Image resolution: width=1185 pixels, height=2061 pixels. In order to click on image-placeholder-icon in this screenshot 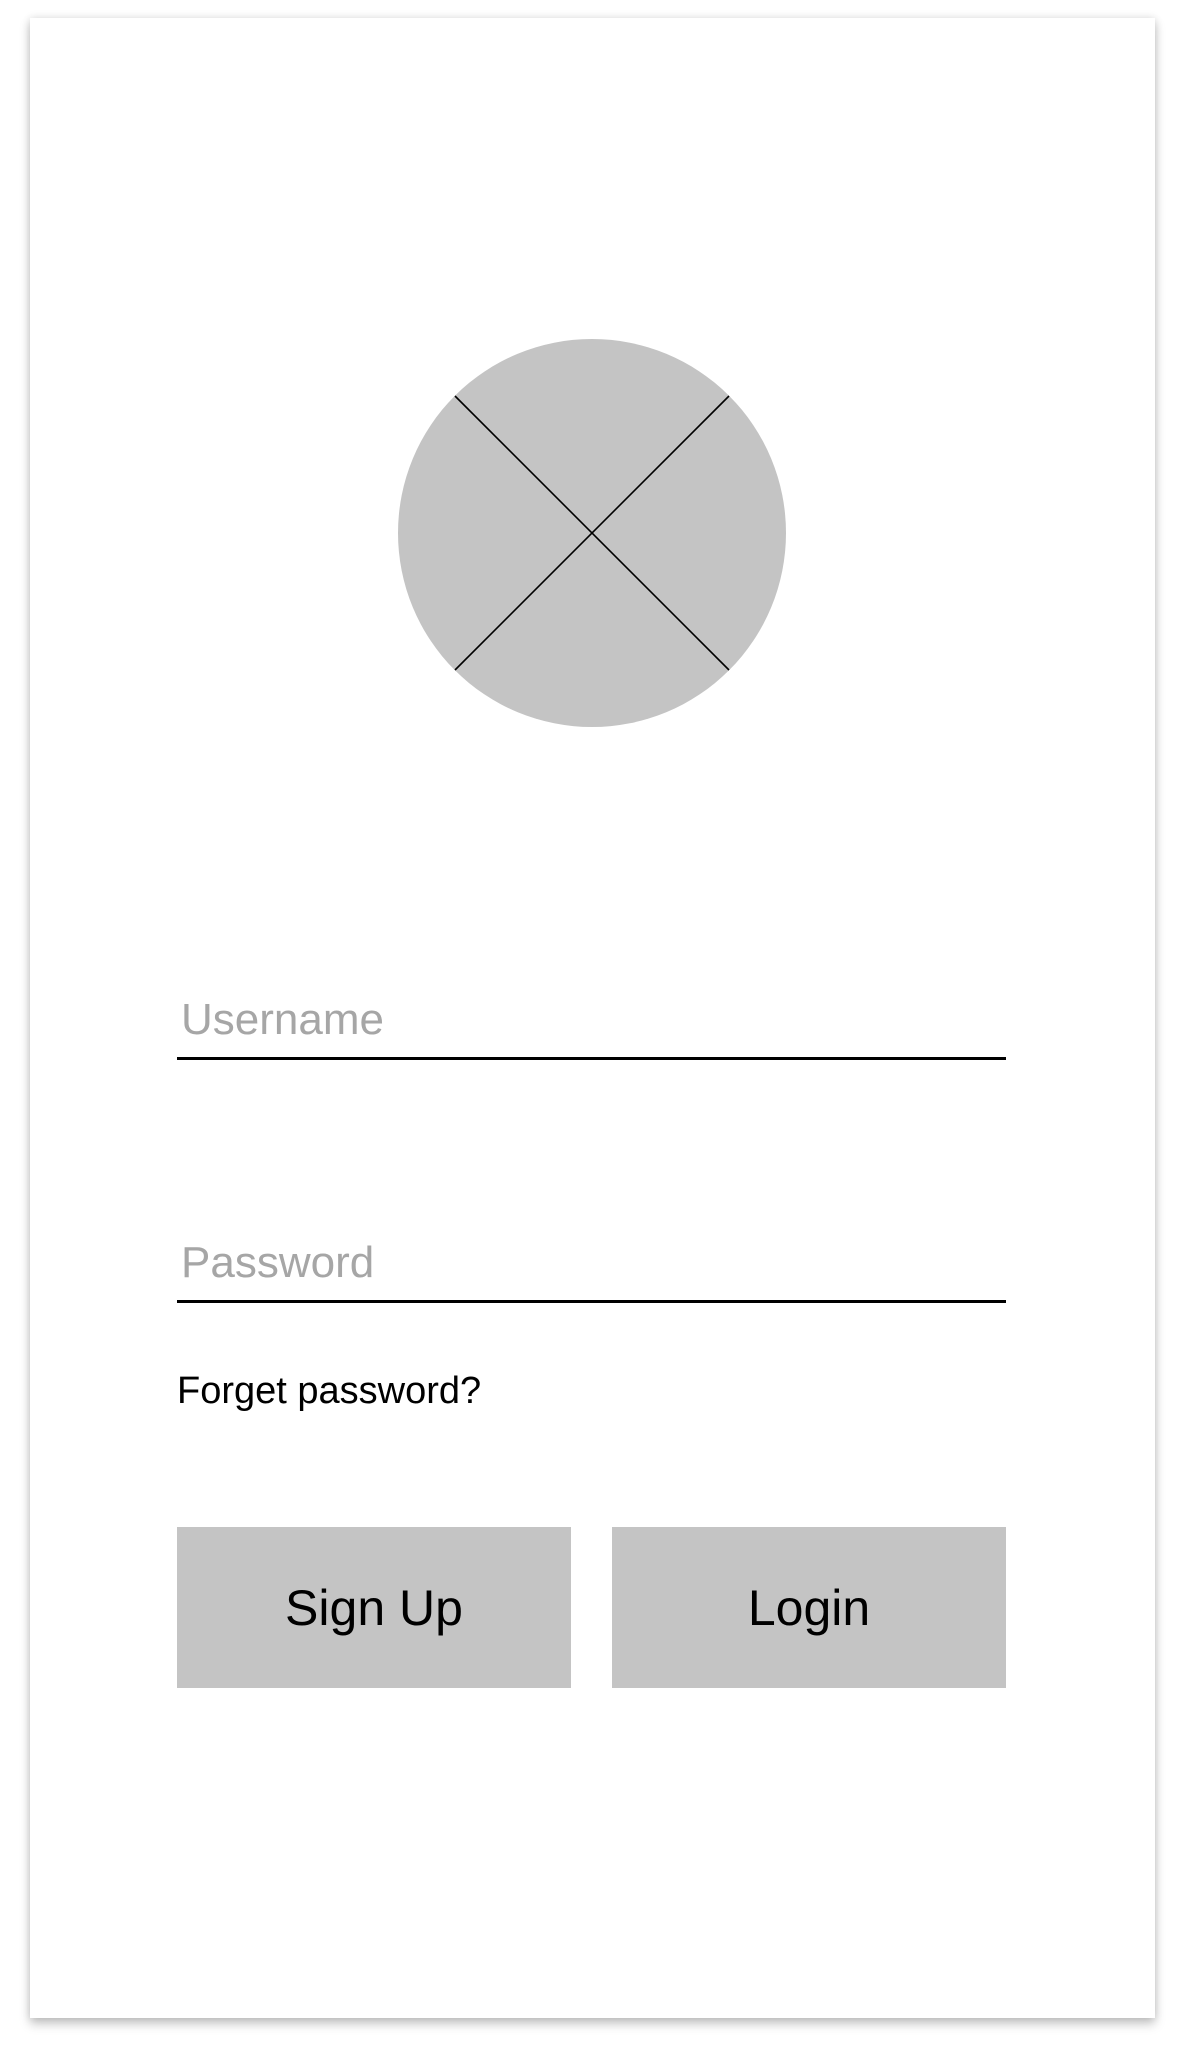, I will do `click(592, 533)`.